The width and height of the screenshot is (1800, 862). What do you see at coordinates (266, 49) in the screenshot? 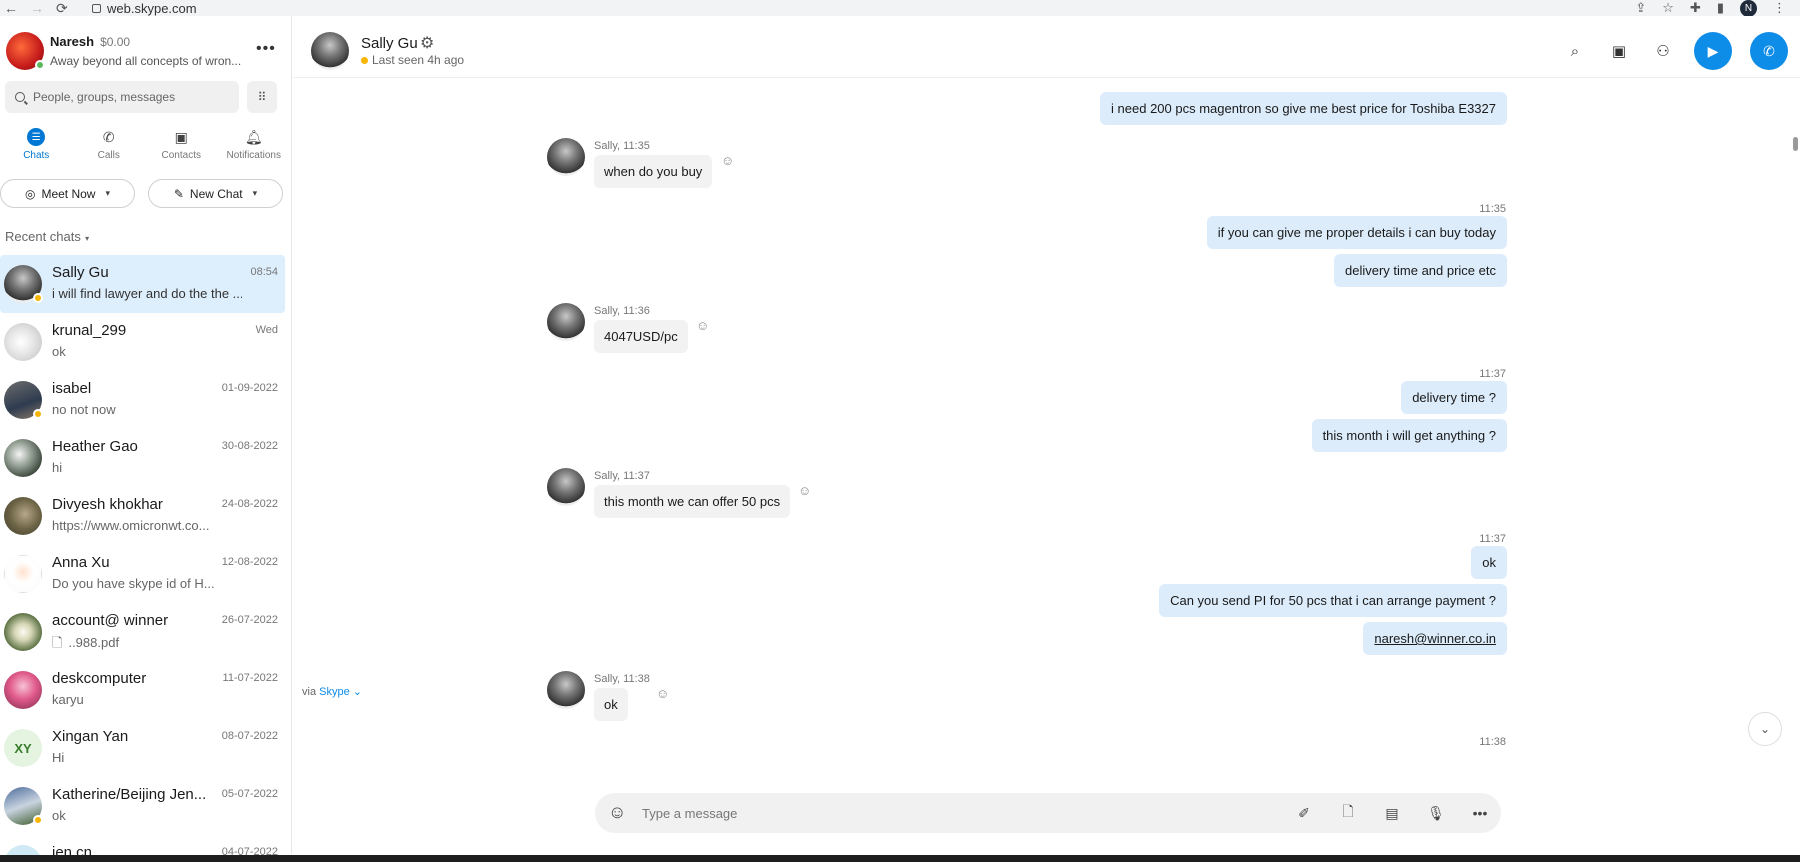
I see `more-options-icon: •••` at bounding box center [266, 49].